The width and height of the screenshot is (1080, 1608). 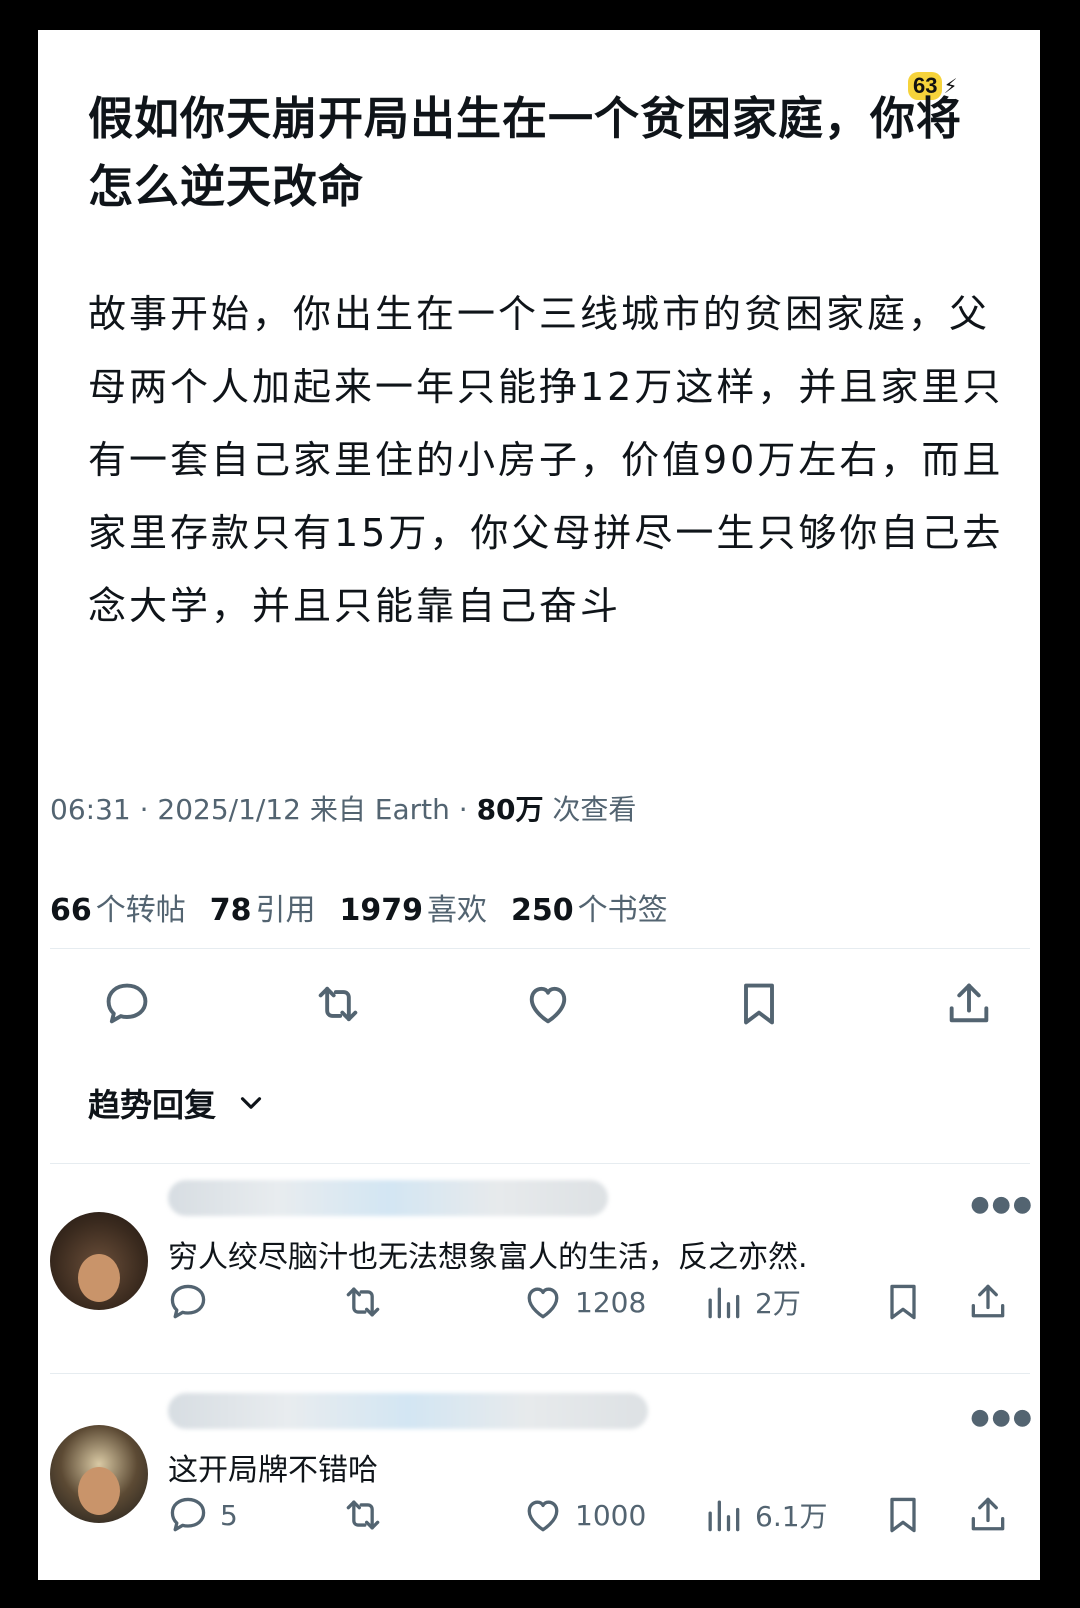 I want to click on stat-label: 个转帖, so click(x=140, y=910).